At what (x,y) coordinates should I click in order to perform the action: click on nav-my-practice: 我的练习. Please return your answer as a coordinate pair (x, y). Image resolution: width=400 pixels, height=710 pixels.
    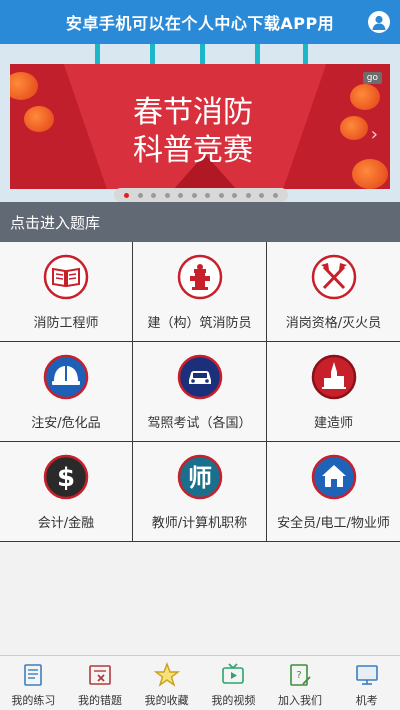
    Looking at the image, I should click on (33, 683).